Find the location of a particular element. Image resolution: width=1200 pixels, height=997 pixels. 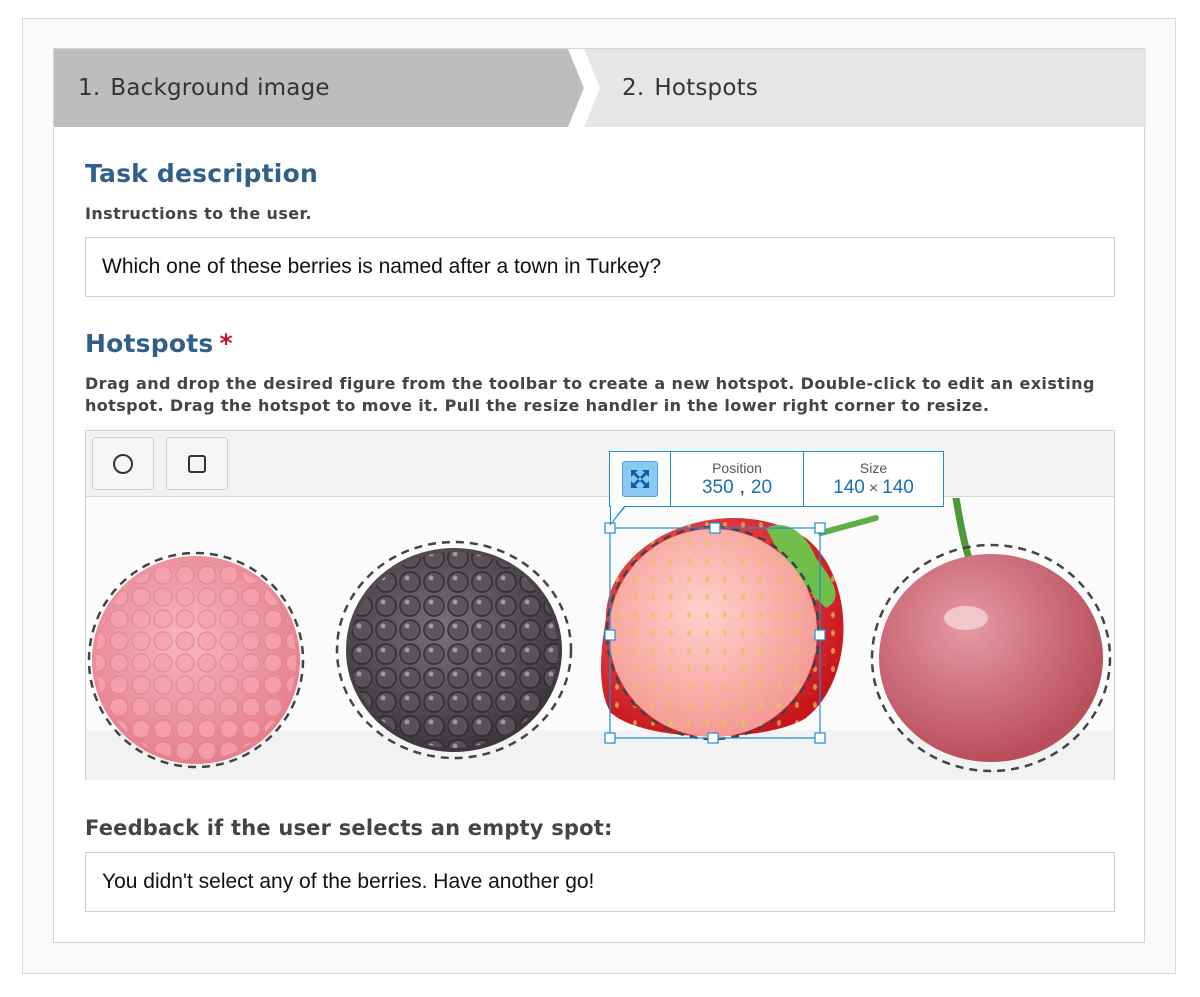

size-cell: Size 140 × 140 is located at coordinates (873, 479).